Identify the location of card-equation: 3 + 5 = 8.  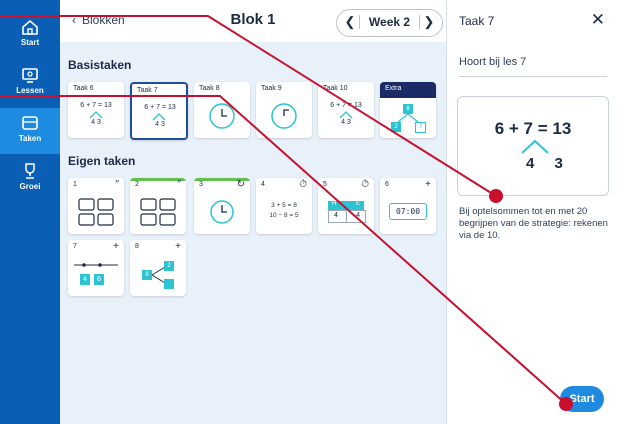
(284, 205).